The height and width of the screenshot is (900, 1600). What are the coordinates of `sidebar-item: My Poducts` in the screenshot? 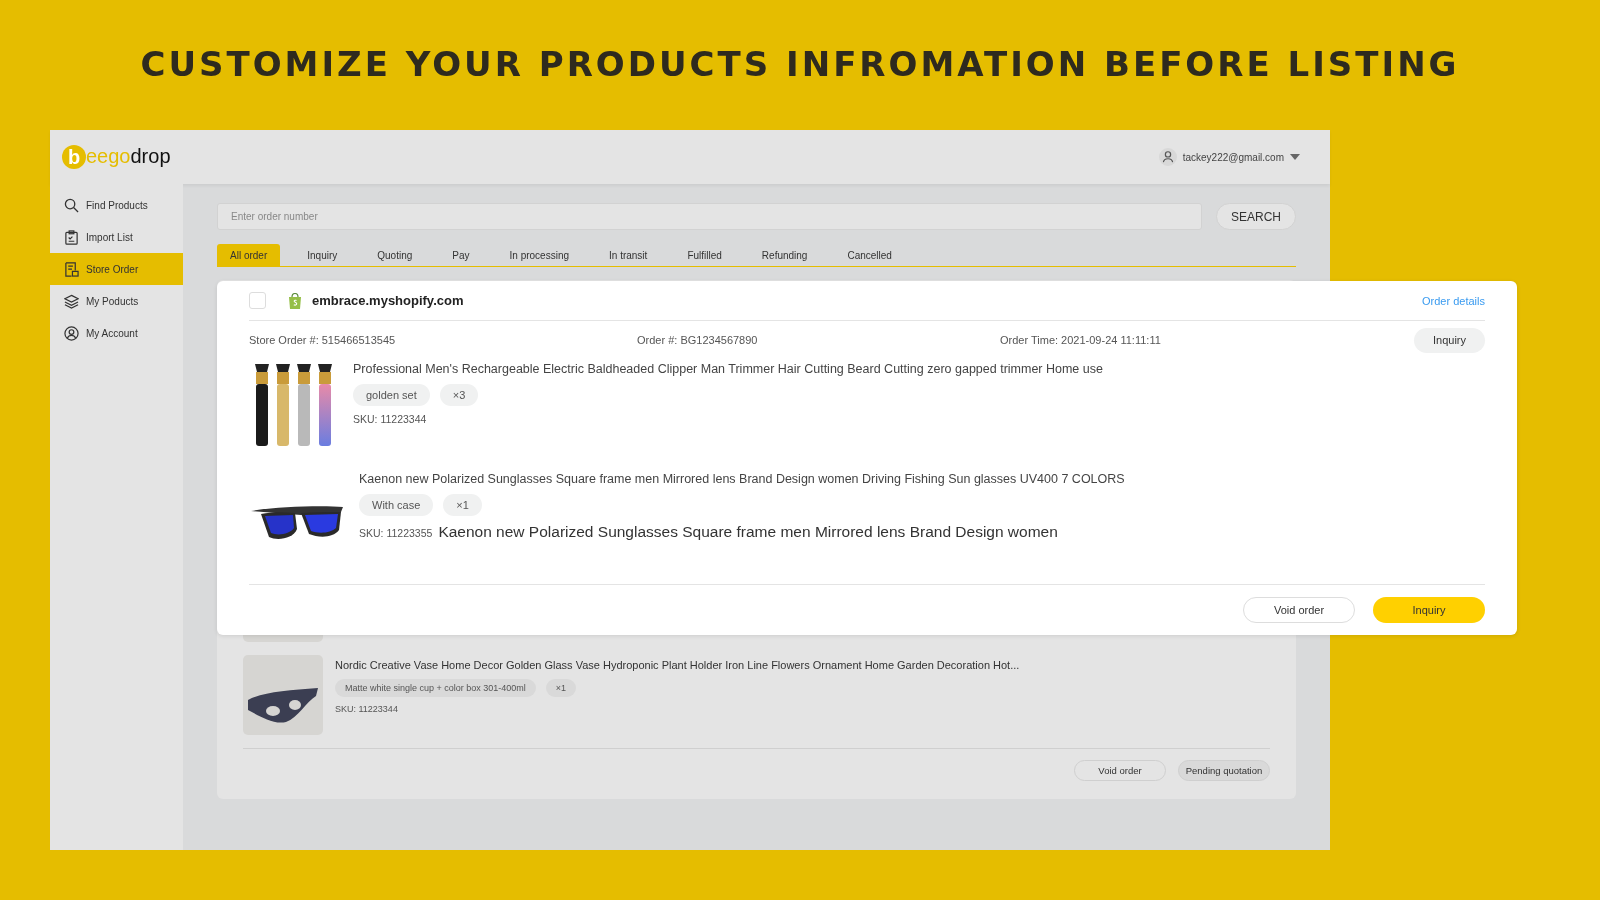 It's located at (116, 301).